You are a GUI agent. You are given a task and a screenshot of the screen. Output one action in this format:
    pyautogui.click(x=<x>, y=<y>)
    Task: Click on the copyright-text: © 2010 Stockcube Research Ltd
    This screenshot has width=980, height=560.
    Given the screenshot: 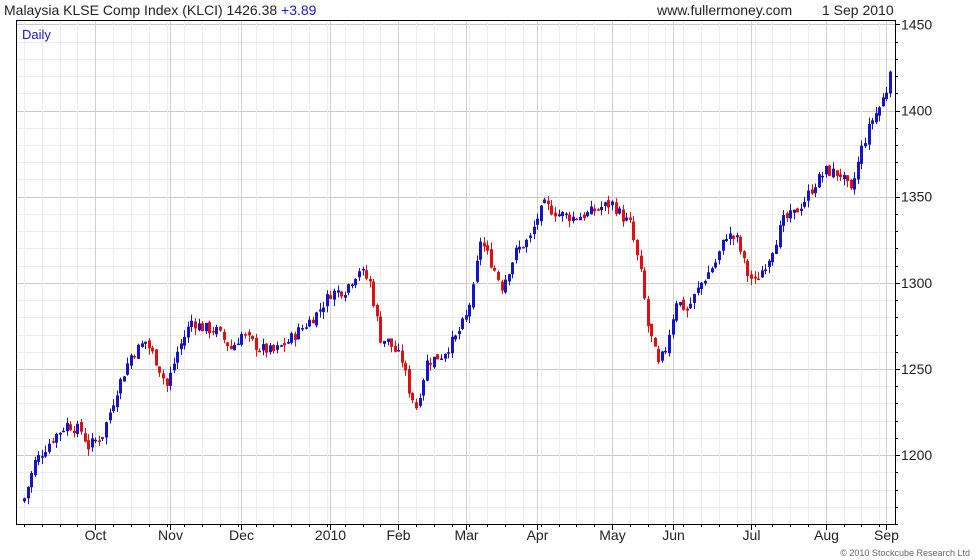 What is the action you would take?
    pyautogui.click(x=905, y=553)
    